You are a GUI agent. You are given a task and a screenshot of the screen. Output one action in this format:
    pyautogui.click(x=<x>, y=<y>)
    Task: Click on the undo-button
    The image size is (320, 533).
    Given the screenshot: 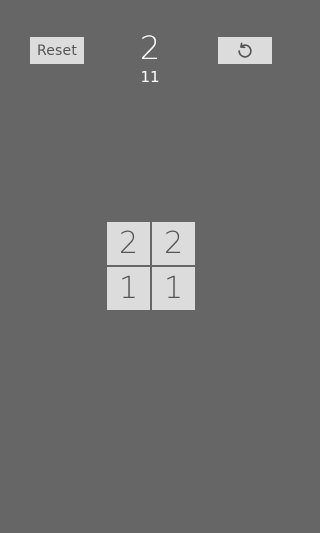 What is the action you would take?
    pyautogui.click(x=245, y=50)
    